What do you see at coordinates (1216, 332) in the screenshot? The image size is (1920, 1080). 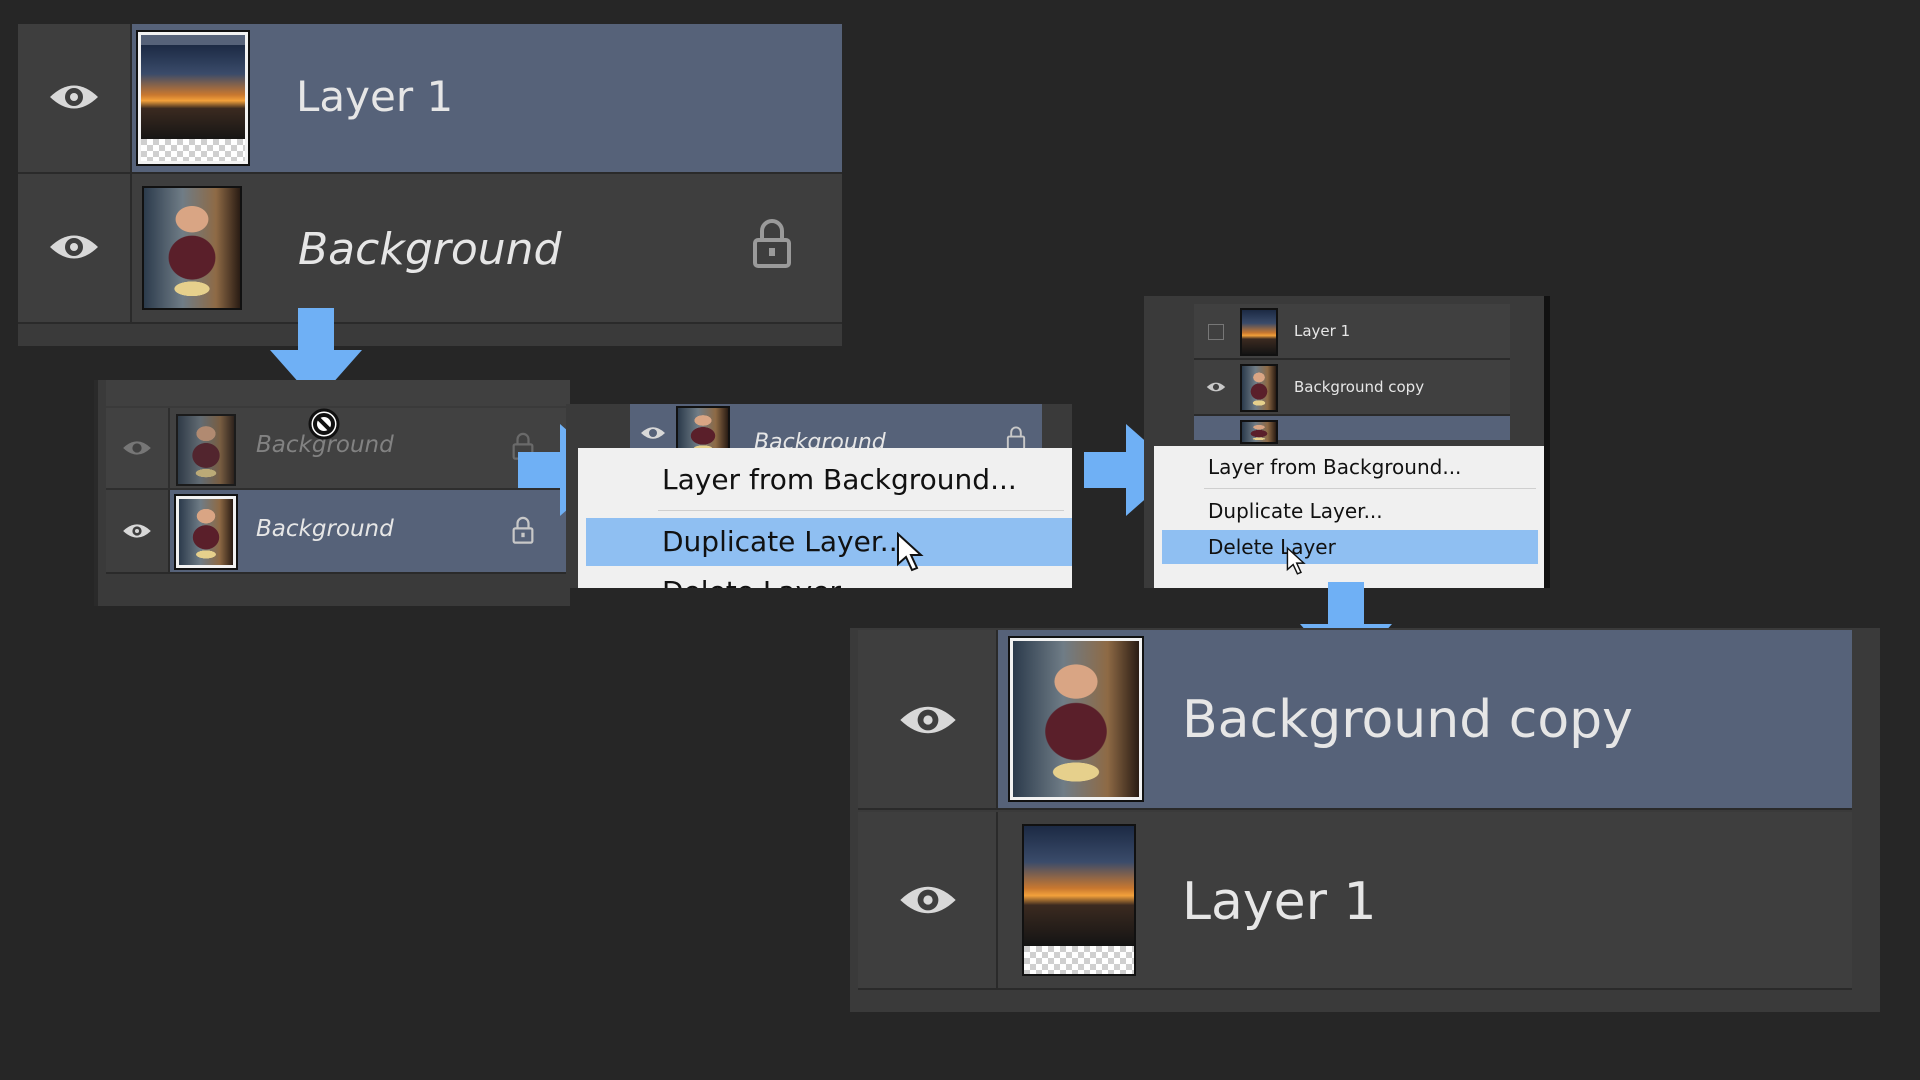 I see `visibility-checkbox` at bounding box center [1216, 332].